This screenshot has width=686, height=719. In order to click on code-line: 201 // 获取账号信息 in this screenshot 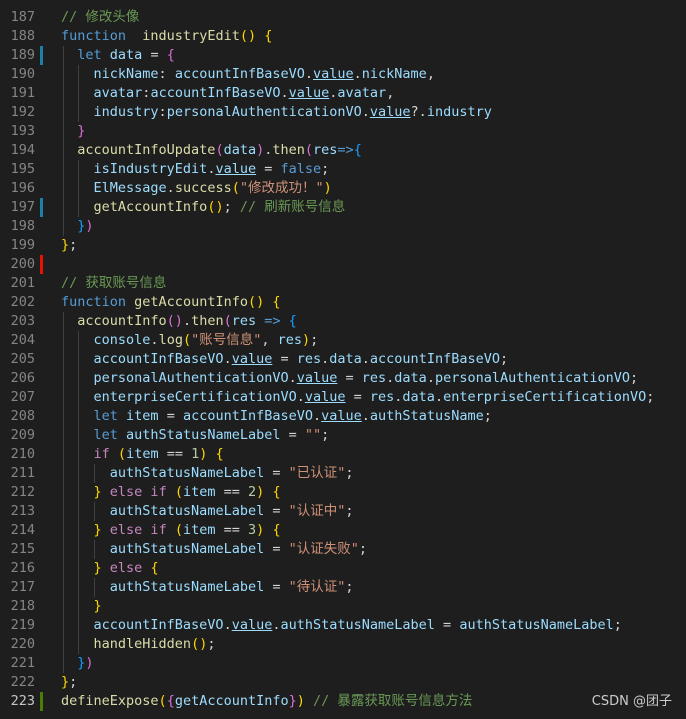, I will do `click(343, 283)`.